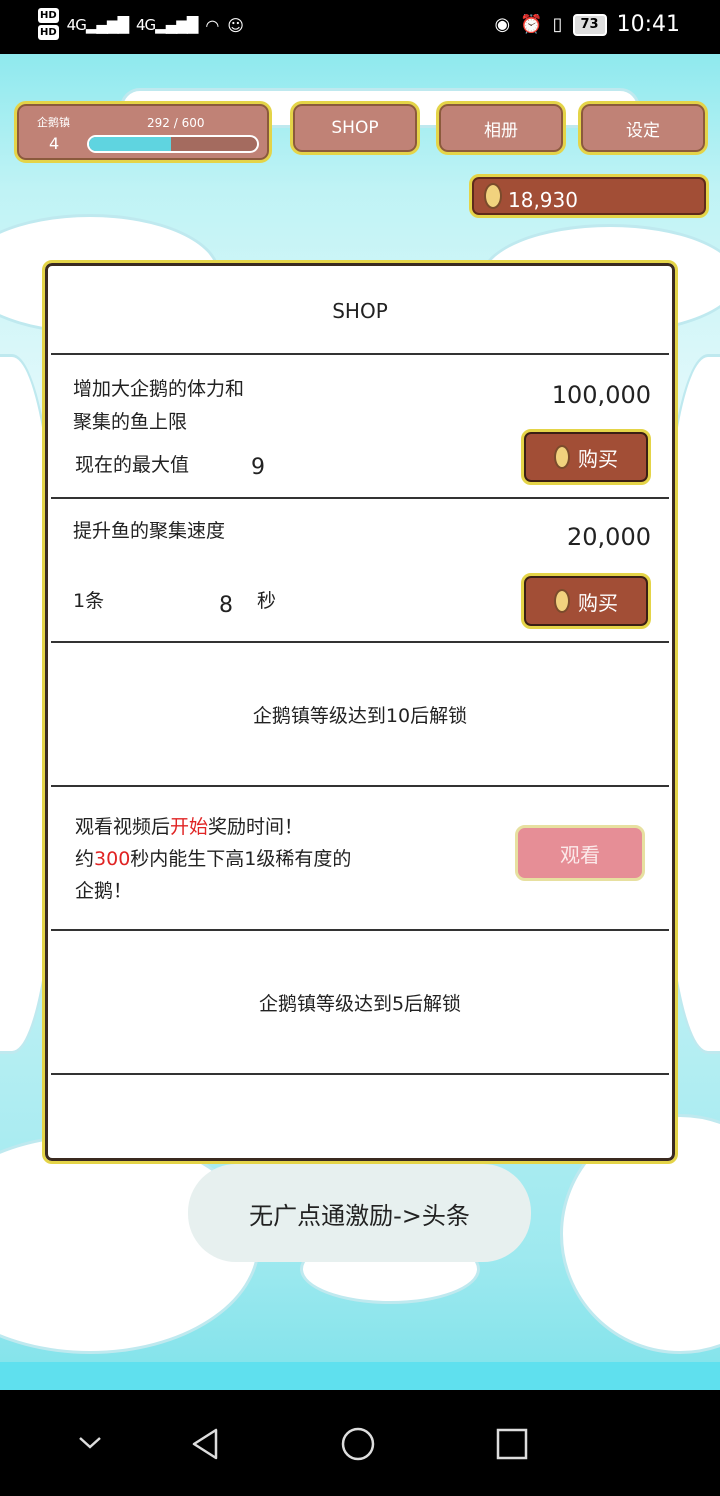 The width and height of the screenshot is (720, 1496). What do you see at coordinates (159, 389) in the screenshot?
I see `item-desc-line1: 增加大企鹅的体力和` at bounding box center [159, 389].